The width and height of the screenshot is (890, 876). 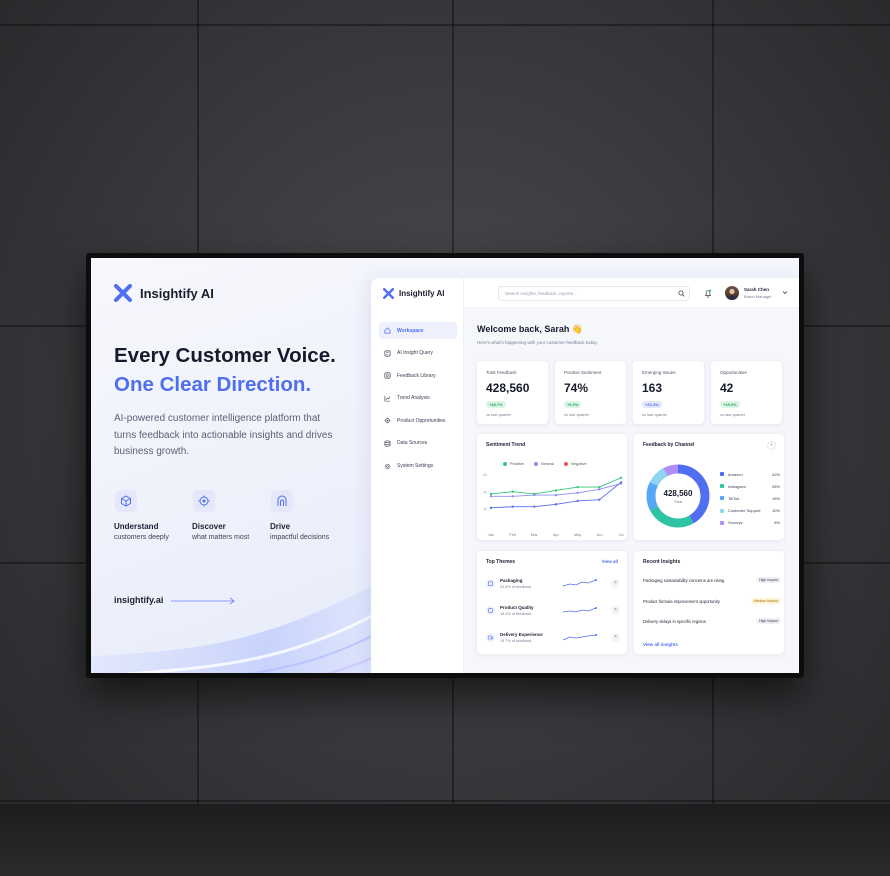 What do you see at coordinates (445, 801) in the screenshot?
I see `wall-seam` at bounding box center [445, 801].